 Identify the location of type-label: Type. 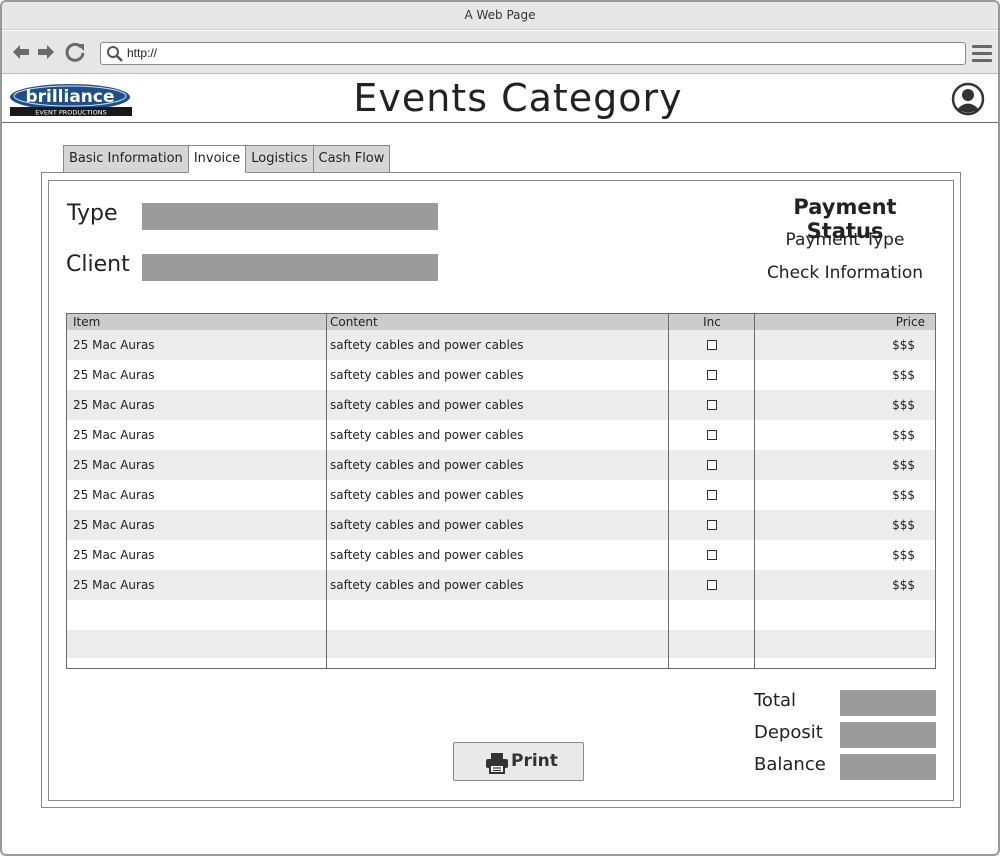
(92, 213).